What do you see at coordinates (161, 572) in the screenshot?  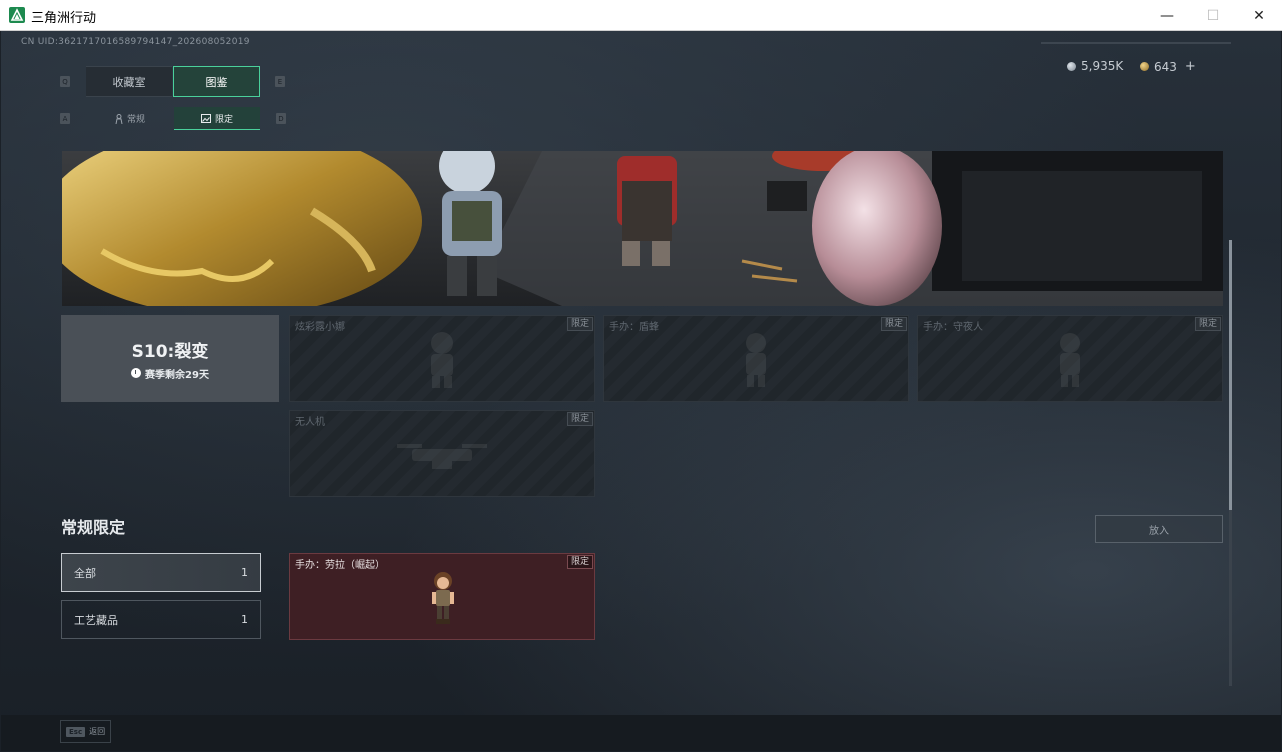 I see `filter-all: 全部 1` at bounding box center [161, 572].